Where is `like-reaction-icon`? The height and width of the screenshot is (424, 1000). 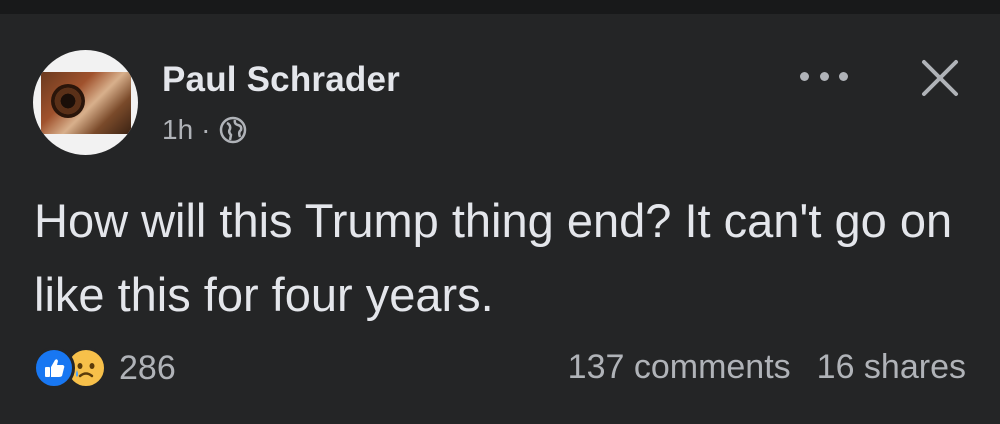 like-reaction-icon is located at coordinates (54, 368).